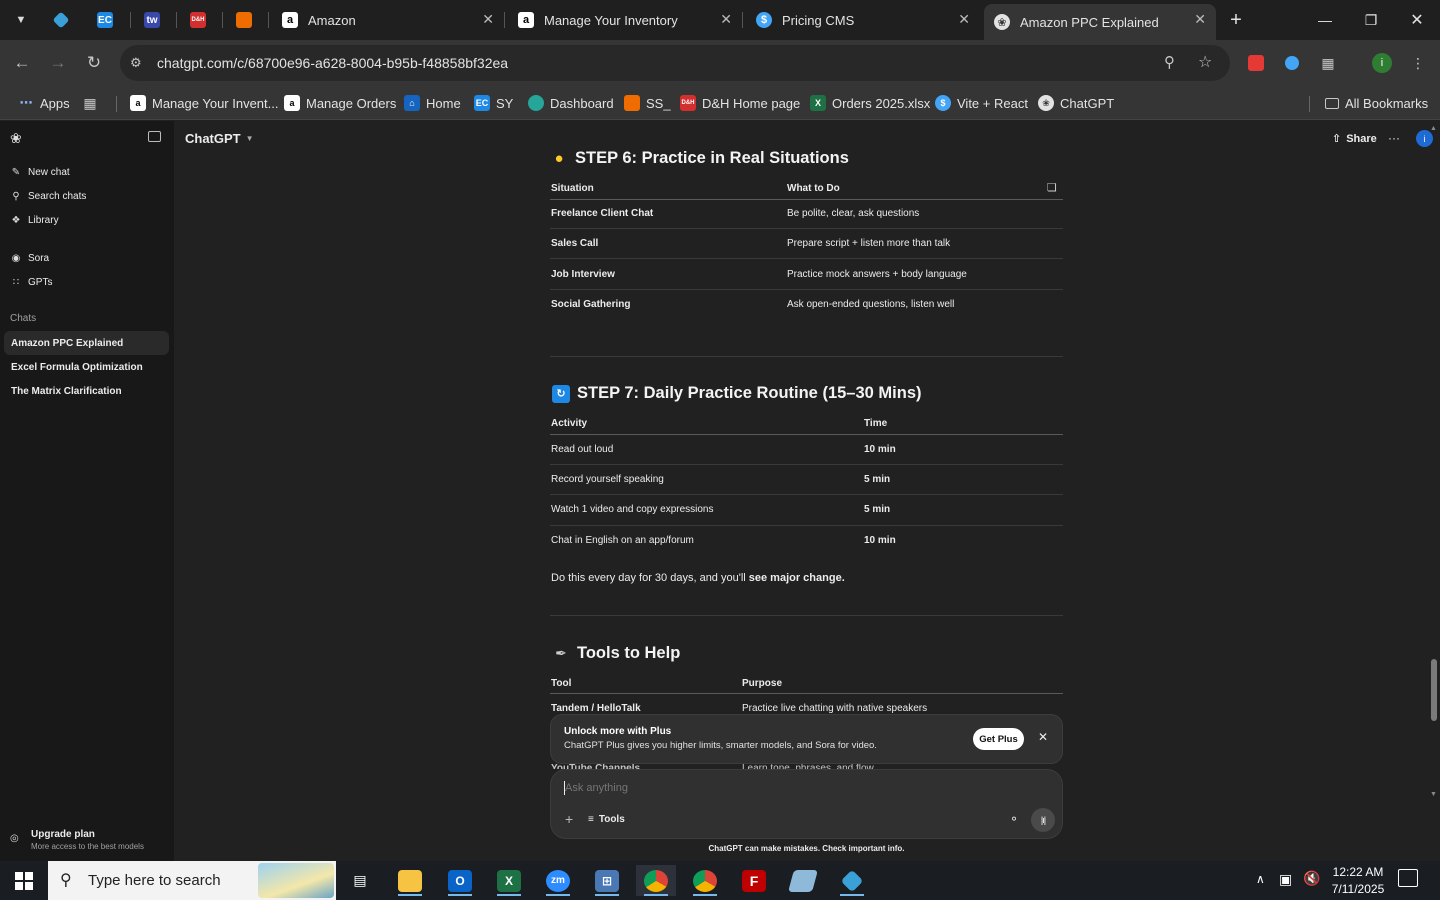 The height and width of the screenshot is (900, 1440). I want to click on chat-scrollbar: ▲ ▼, so click(1434, 465).